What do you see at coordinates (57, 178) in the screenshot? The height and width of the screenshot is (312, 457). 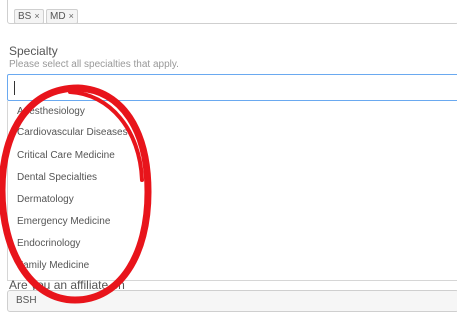 I see `dropdown-option: Dental Specialties` at bounding box center [57, 178].